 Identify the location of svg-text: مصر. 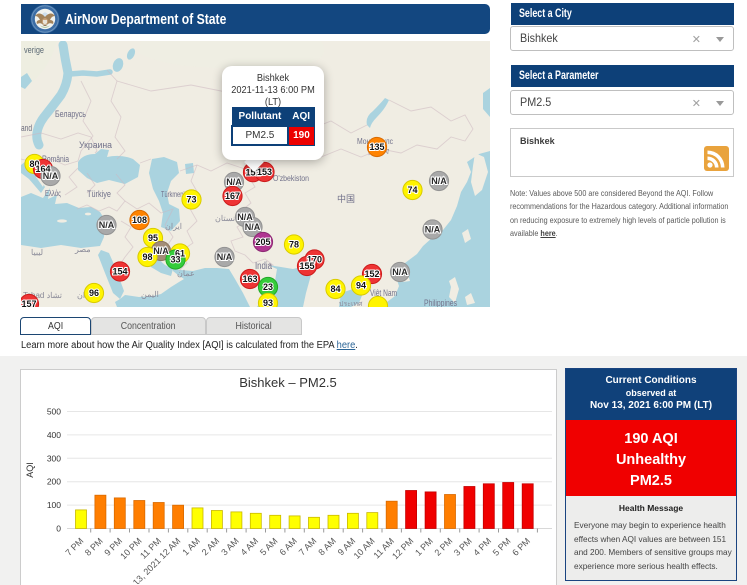
(82, 249).